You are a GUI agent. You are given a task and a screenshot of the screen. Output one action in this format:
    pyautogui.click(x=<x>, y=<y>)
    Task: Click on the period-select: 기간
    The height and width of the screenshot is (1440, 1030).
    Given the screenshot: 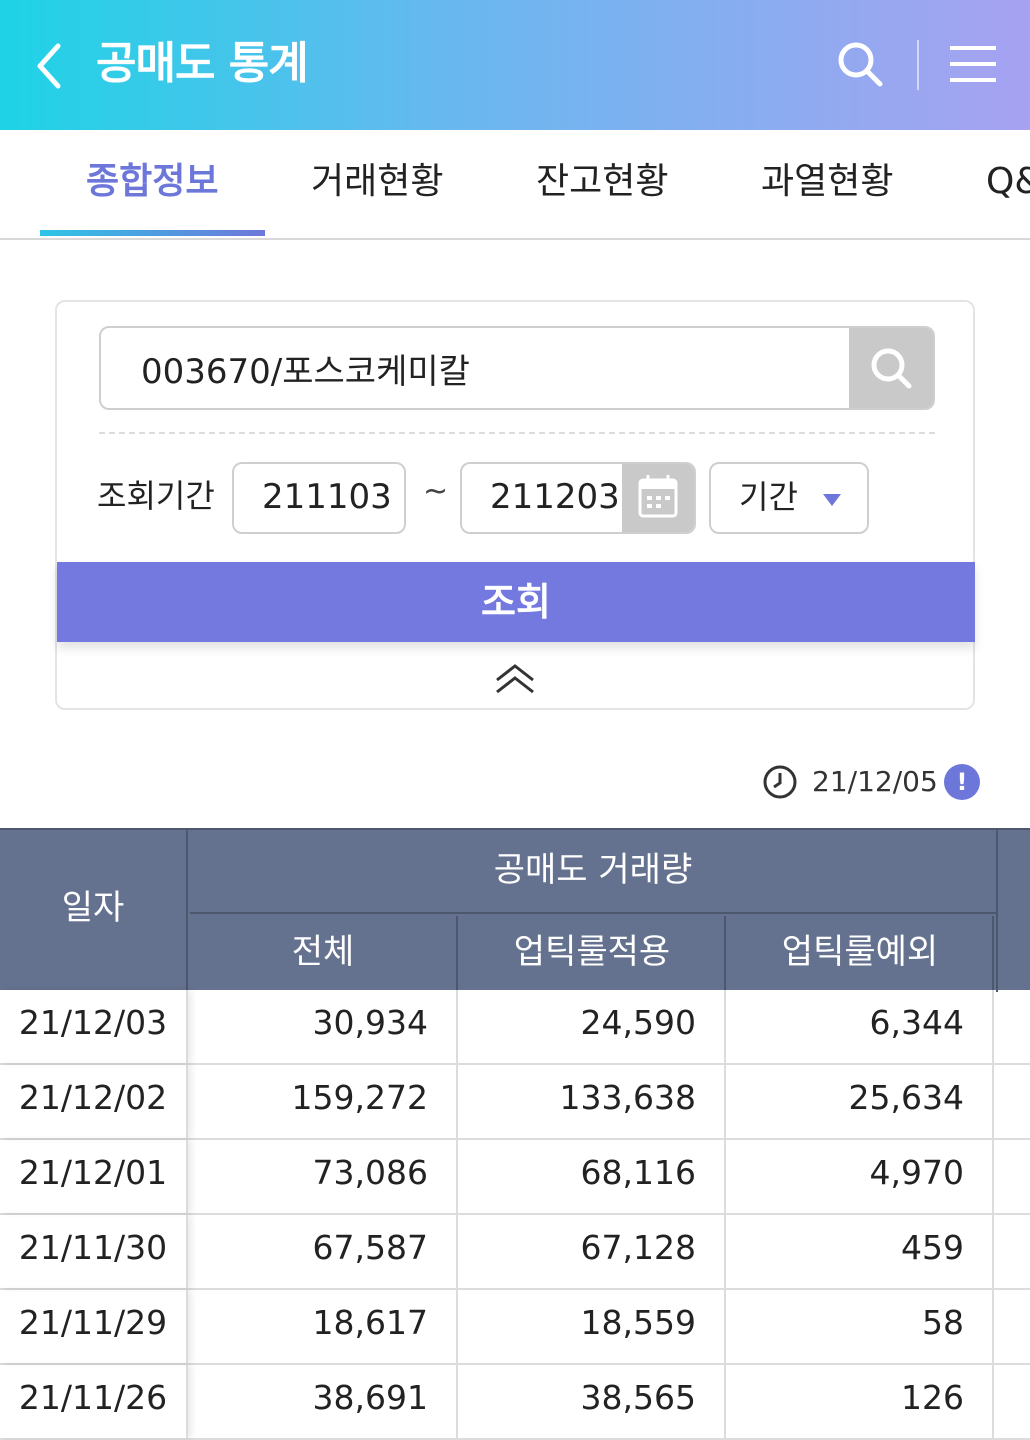 What is the action you would take?
    pyautogui.click(x=789, y=498)
    